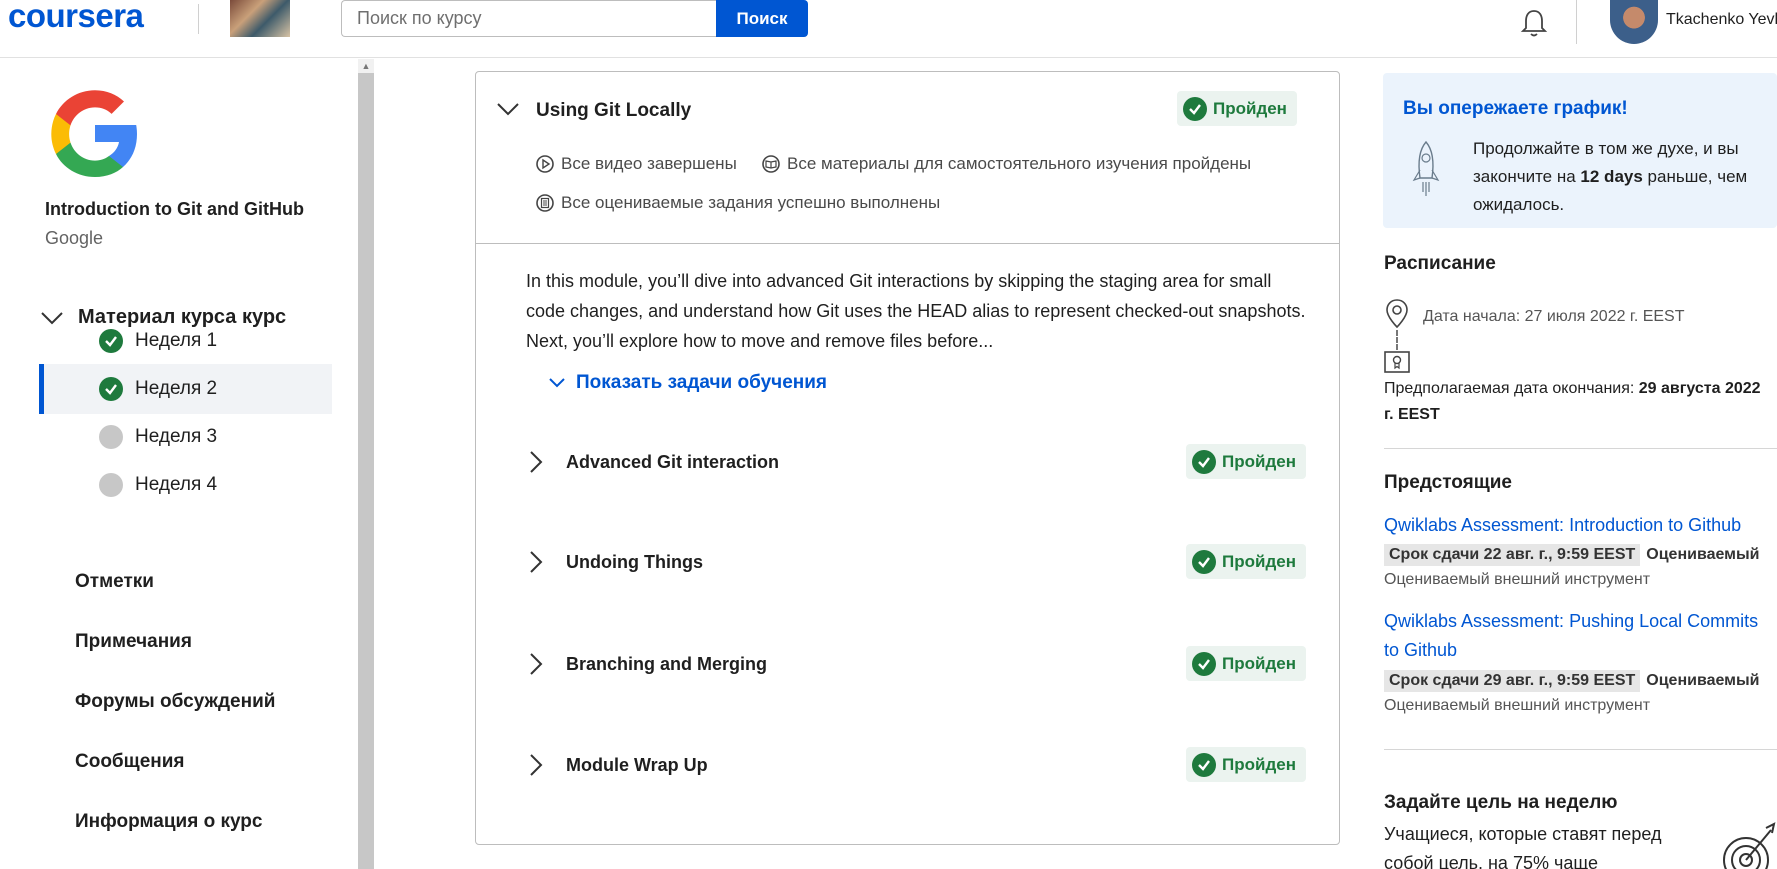 The width and height of the screenshot is (1777, 869). What do you see at coordinates (888, 29) in the screenshot?
I see `top-header: coursera Поиск Tkachenko Yevh` at bounding box center [888, 29].